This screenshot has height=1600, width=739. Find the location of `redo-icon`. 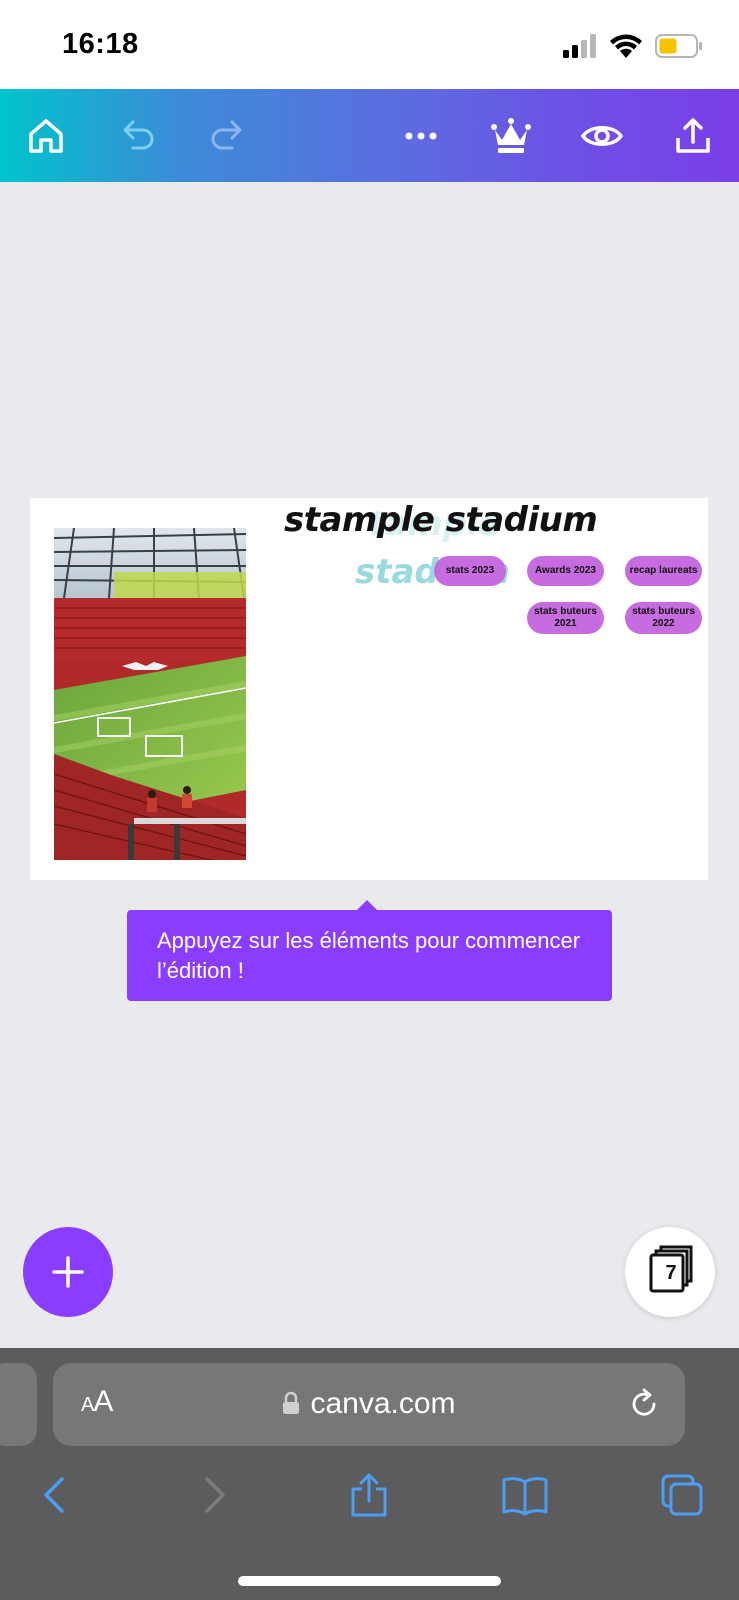

redo-icon is located at coordinates (226, 134).